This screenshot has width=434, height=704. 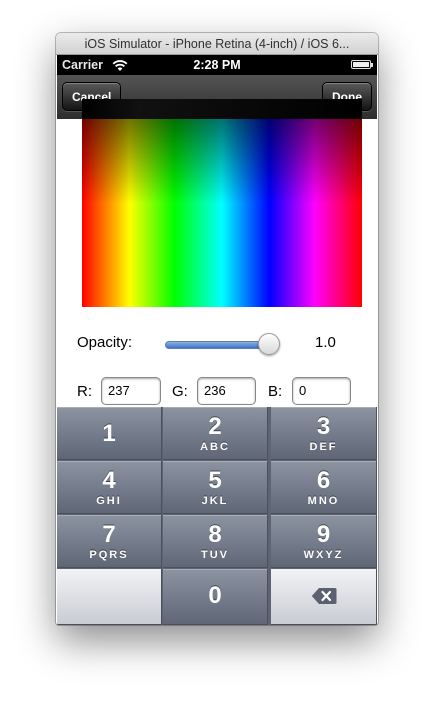 I want to click on battery-icon, so click(x=362, y=64).